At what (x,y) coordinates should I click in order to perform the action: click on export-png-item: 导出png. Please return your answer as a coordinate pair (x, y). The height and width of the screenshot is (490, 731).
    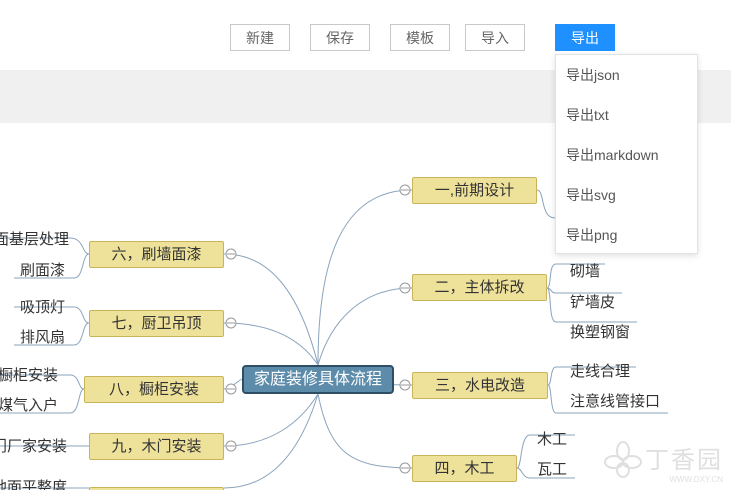
    Looking at the image, I should click on (591, 235).